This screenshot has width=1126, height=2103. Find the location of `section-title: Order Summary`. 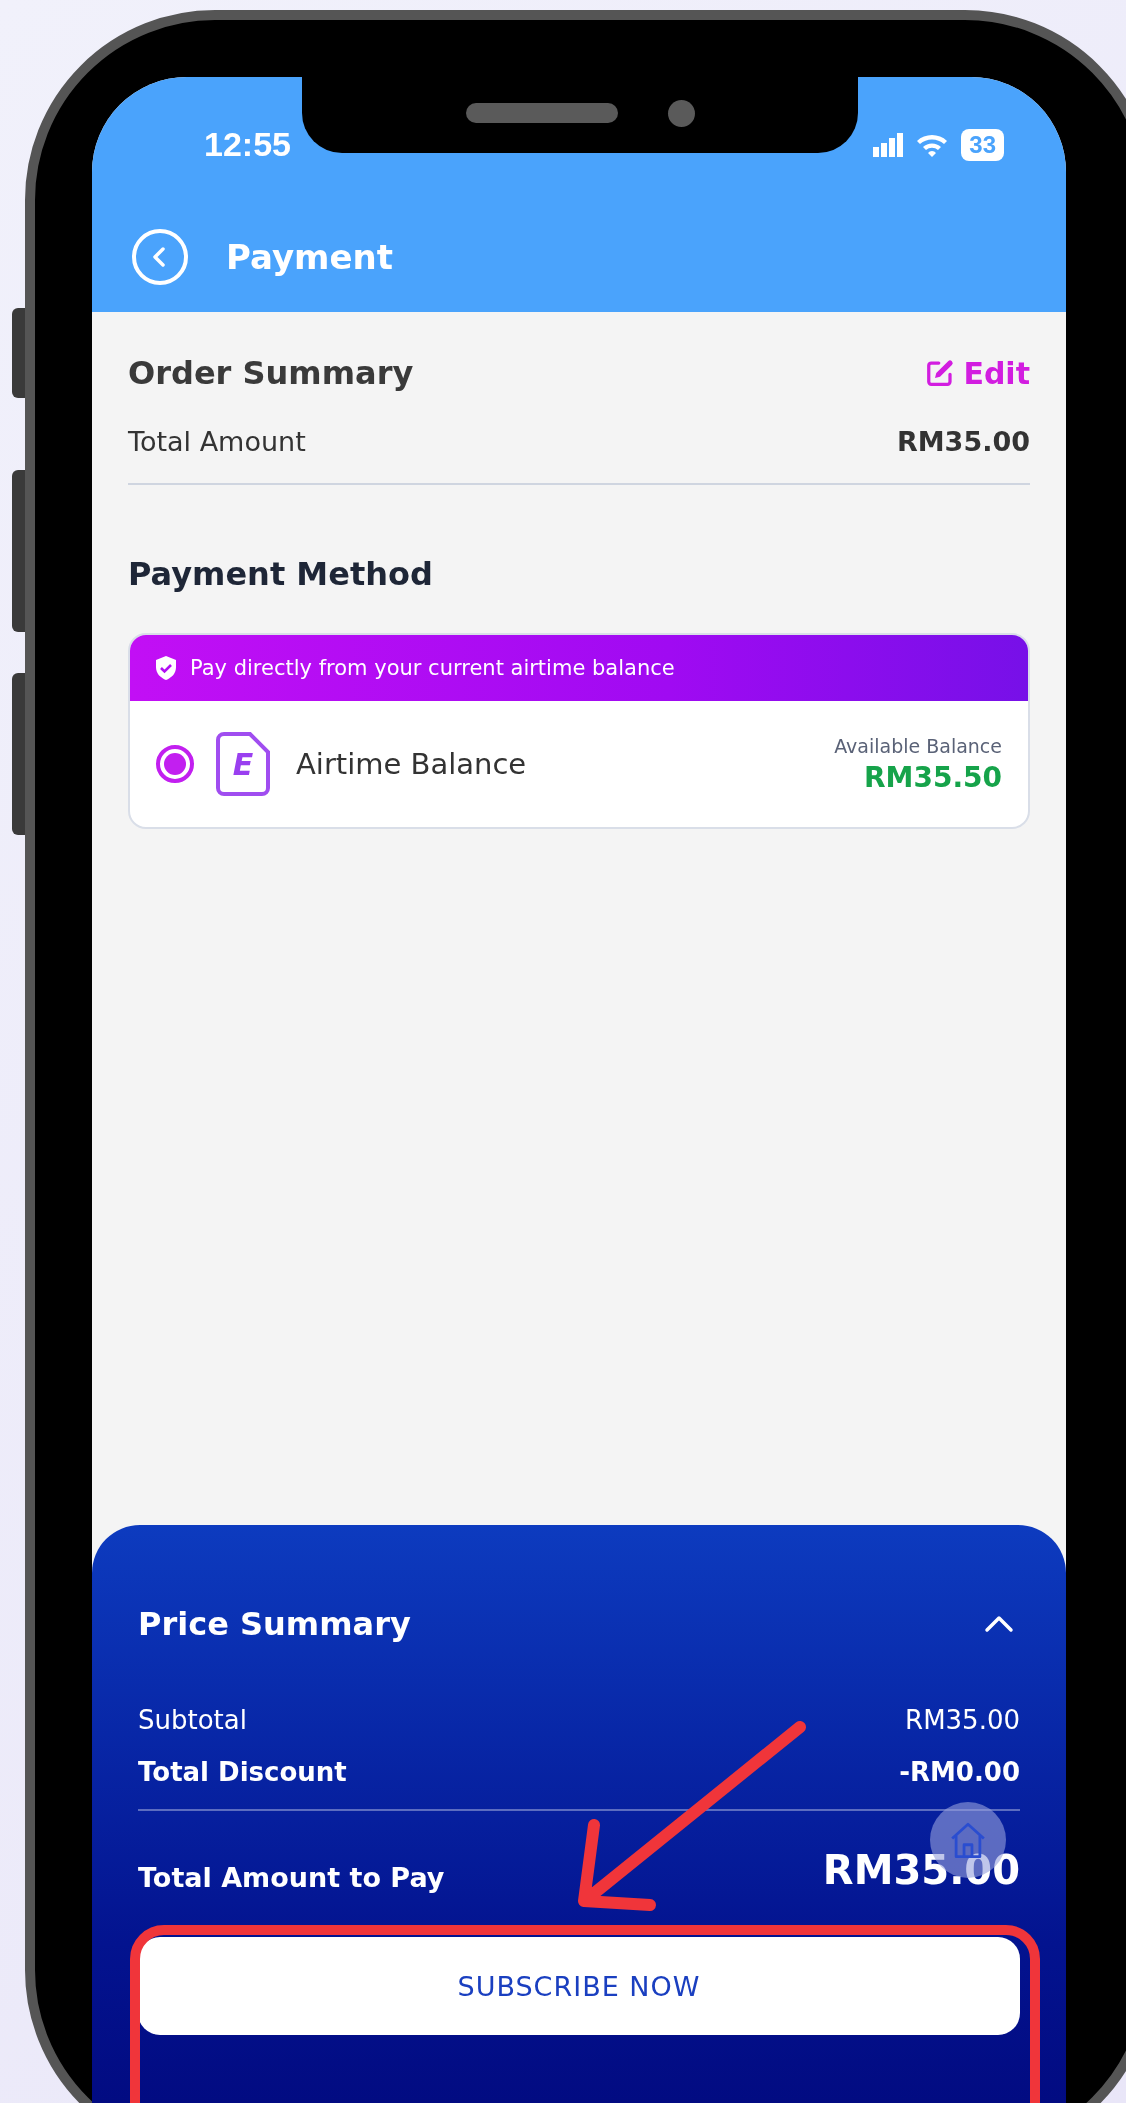

section-title: Order Summary is located at coordinates (271, 373).